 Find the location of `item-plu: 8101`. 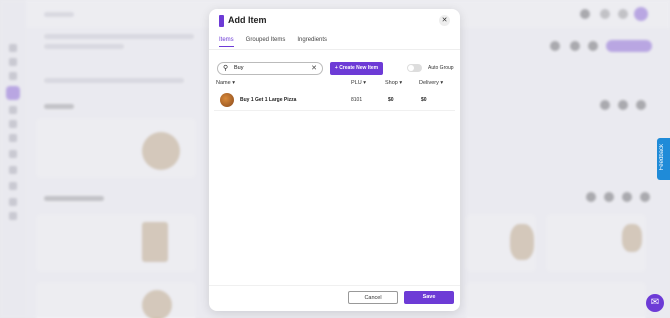

item-plu: 8101 is located at coordinates (357, 100).